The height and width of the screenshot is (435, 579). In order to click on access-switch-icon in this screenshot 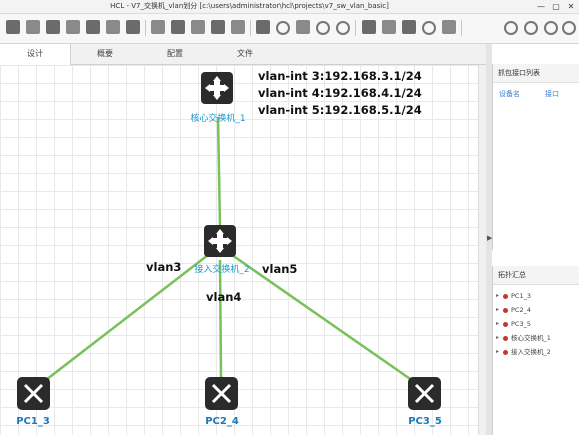, I will do `click(220, 241)`.